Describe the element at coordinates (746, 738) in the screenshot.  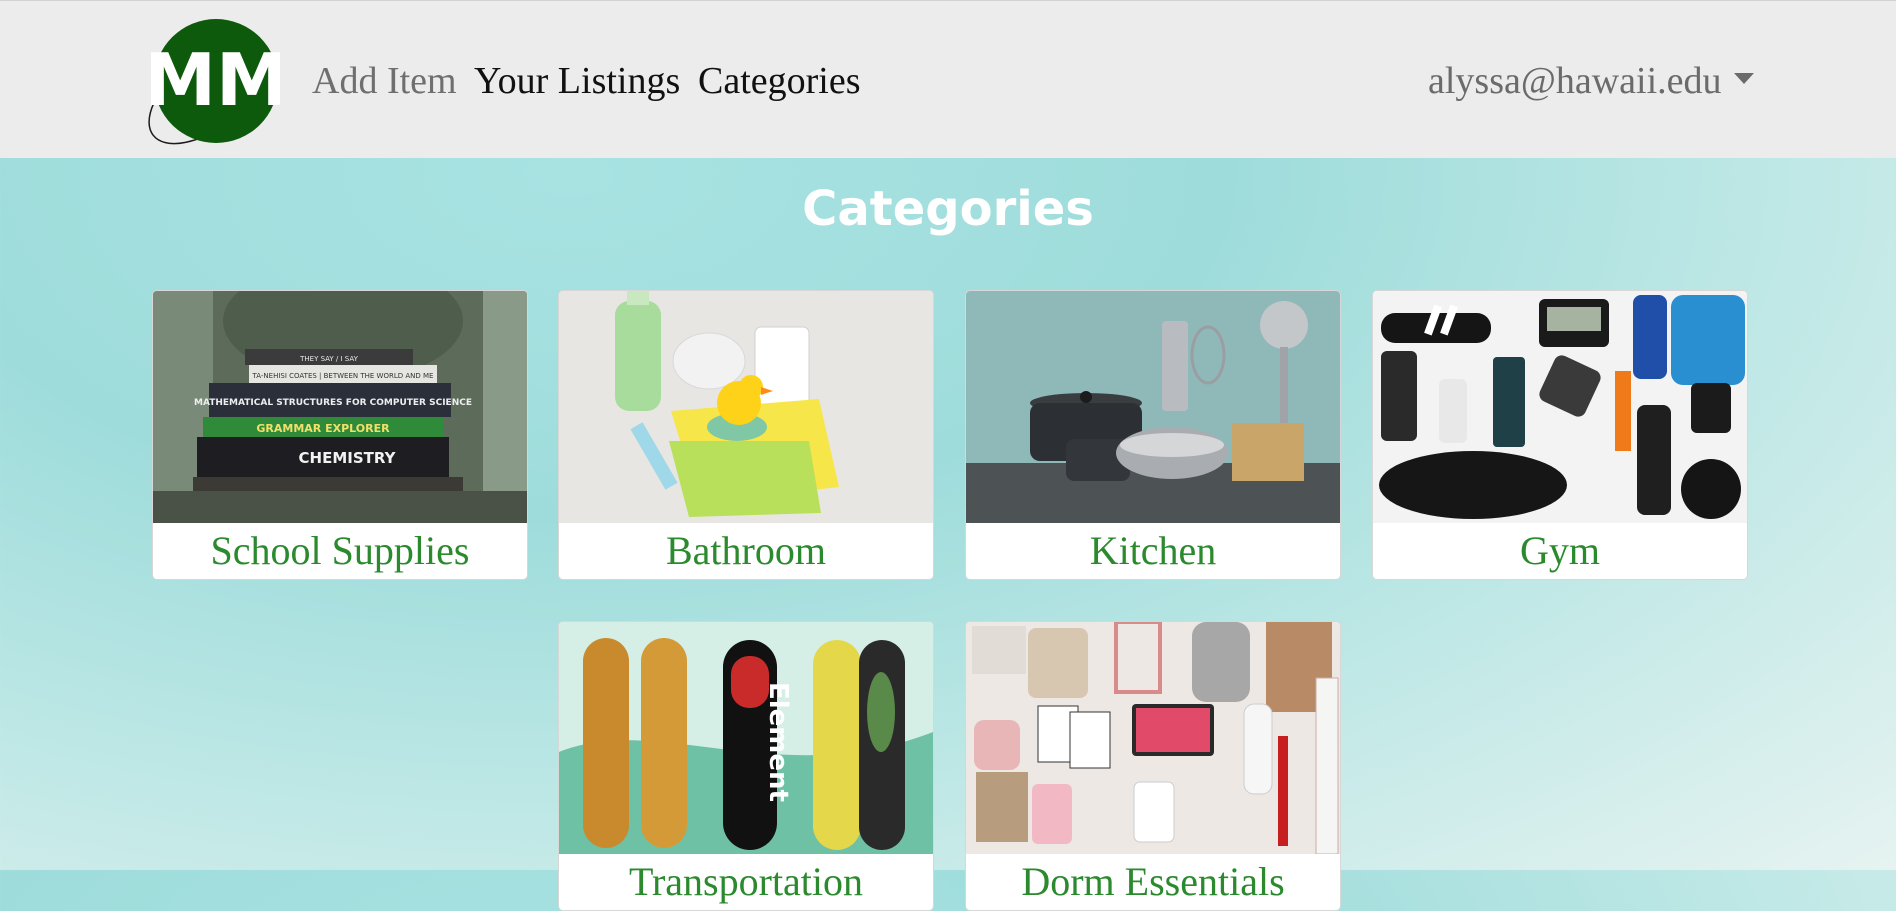
I see `transportation-image: Element` at that location.